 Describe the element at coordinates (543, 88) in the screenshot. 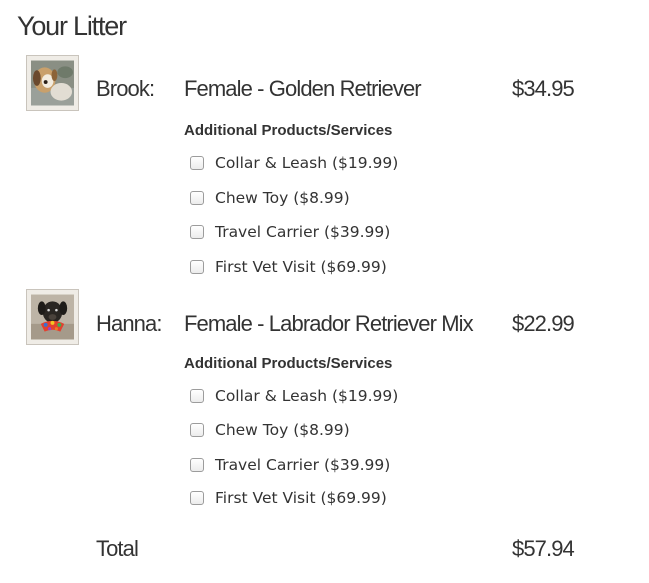

I see `pet-price: $34.95` at that location.